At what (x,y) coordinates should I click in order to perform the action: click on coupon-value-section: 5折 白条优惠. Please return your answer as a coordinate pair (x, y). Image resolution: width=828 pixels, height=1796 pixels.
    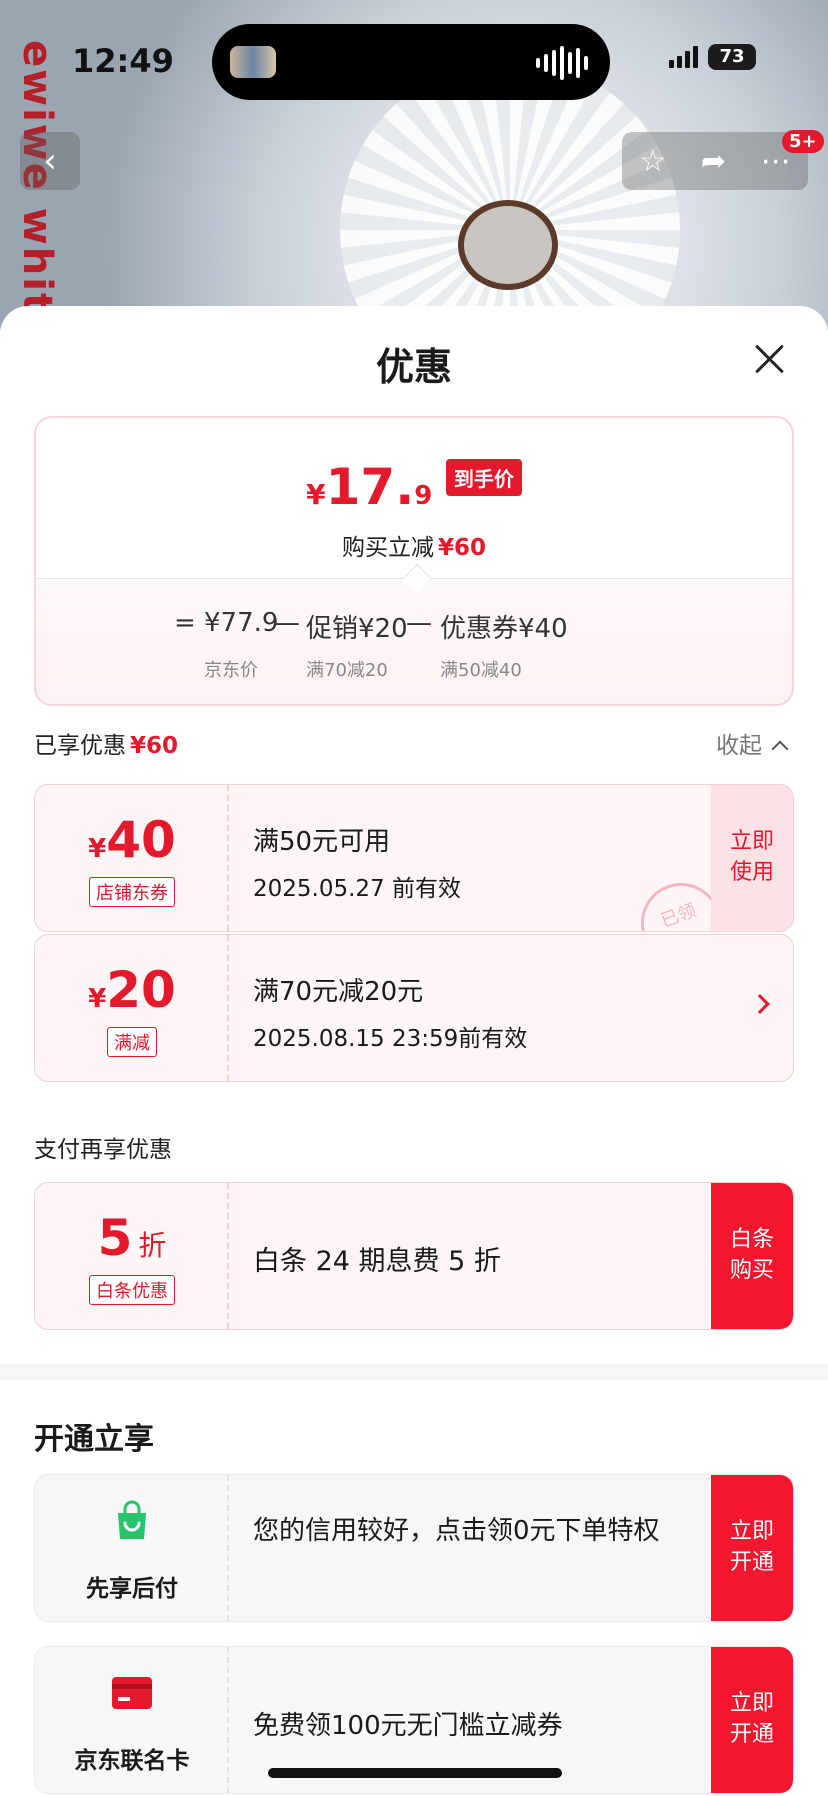
    Looking at the image, I should click on (132, 1256).